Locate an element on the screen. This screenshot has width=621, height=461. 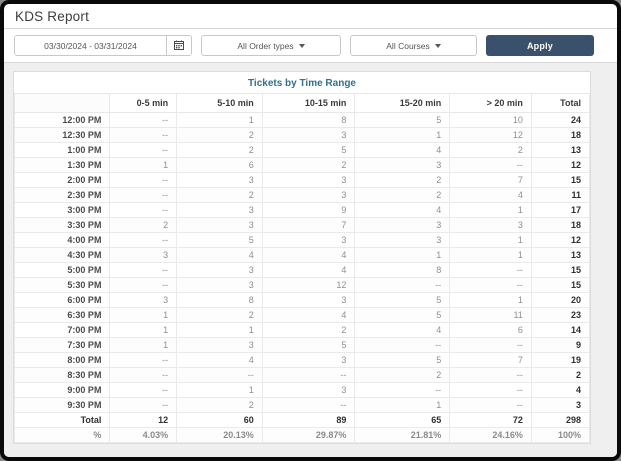
cell-value: 72 is located at coordinates (490, 420).